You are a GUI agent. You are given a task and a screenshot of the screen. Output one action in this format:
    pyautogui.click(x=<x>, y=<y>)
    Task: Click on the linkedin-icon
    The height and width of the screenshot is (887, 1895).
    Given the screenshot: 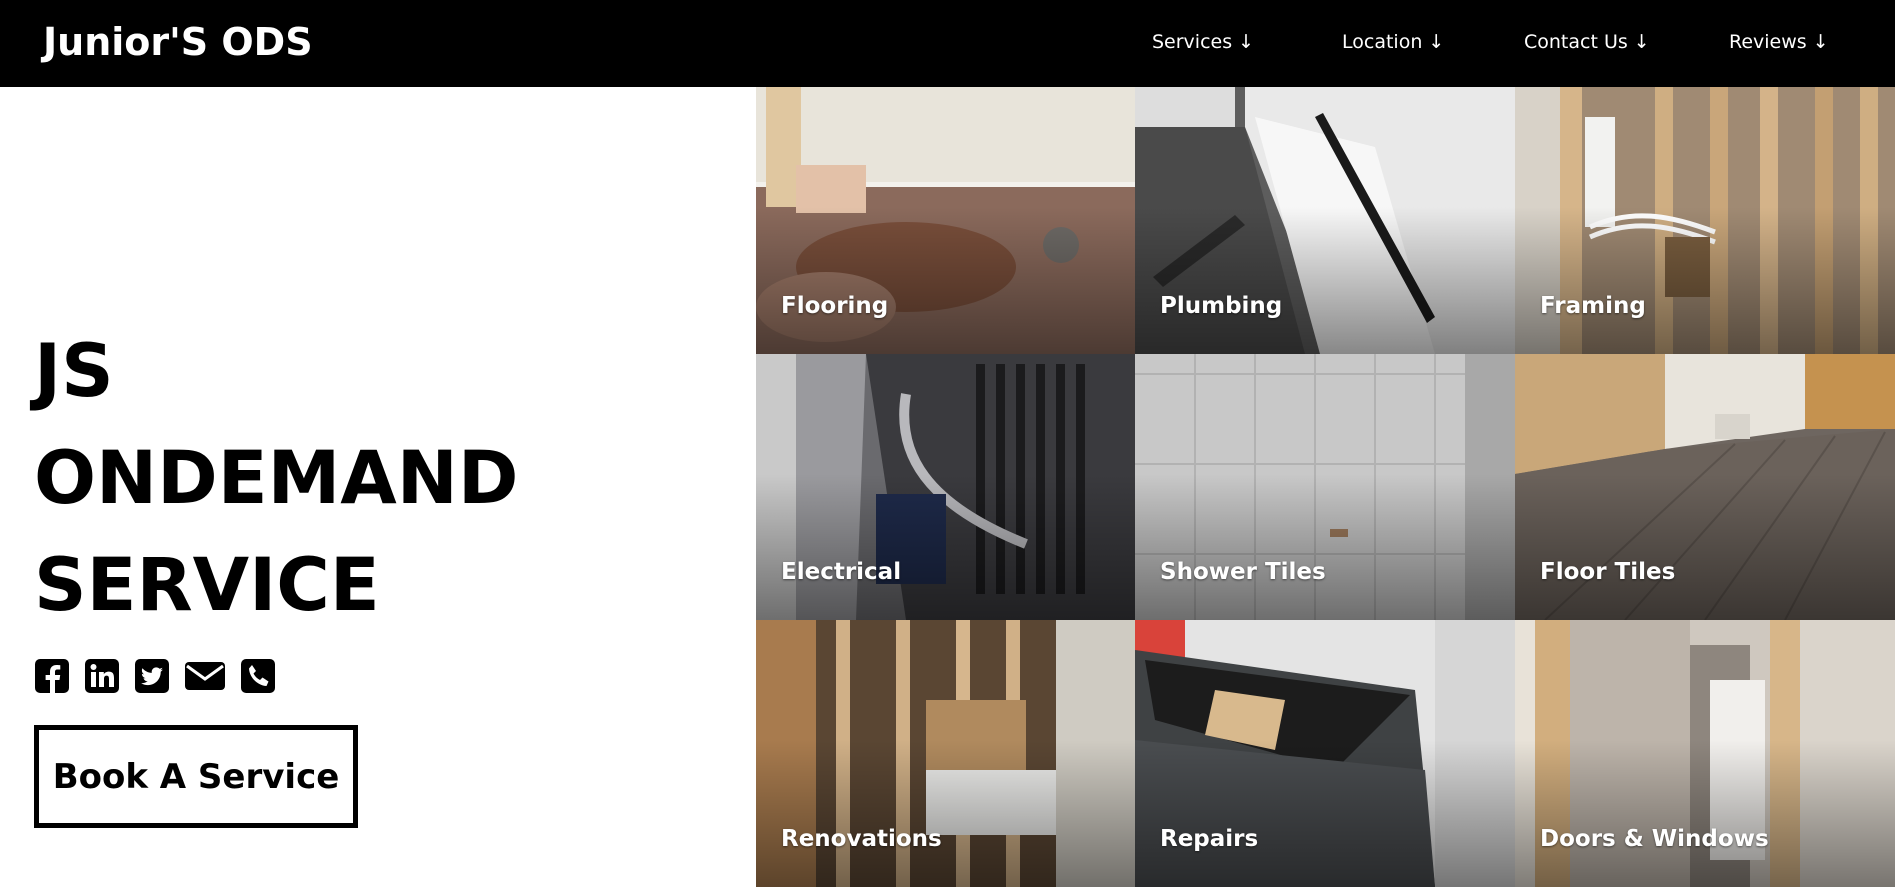 What is the action you would take?
    pyautogui.click(x=102, y=678)
    